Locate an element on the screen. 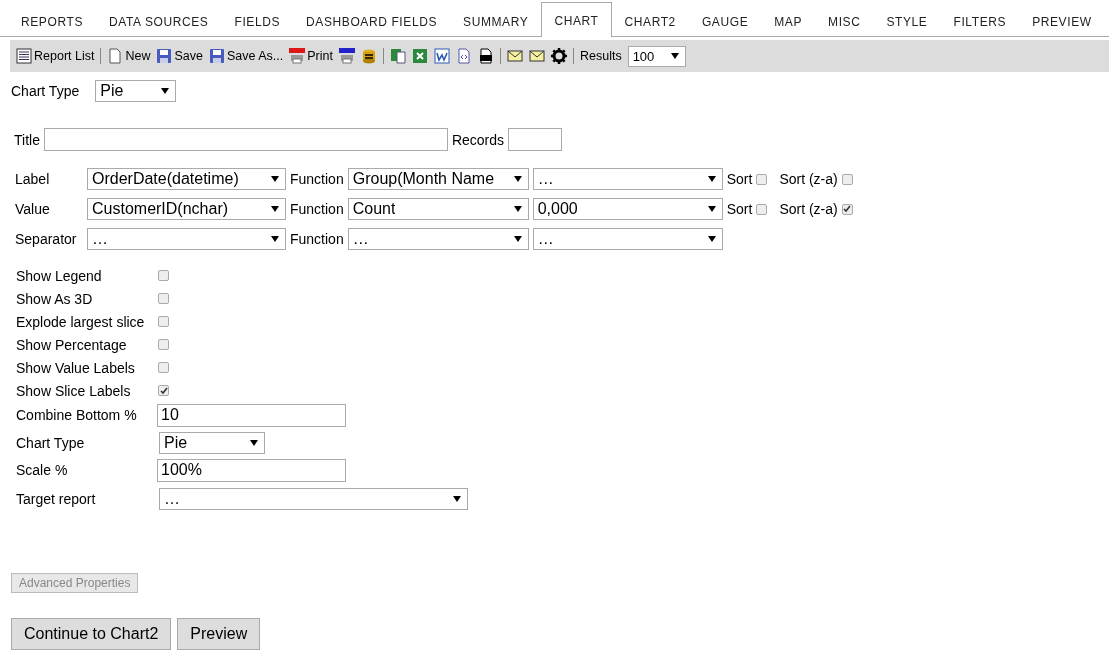 This screenshot has width=1109, height=651. toolbar-button: Save is located at coordinates (179, 56).